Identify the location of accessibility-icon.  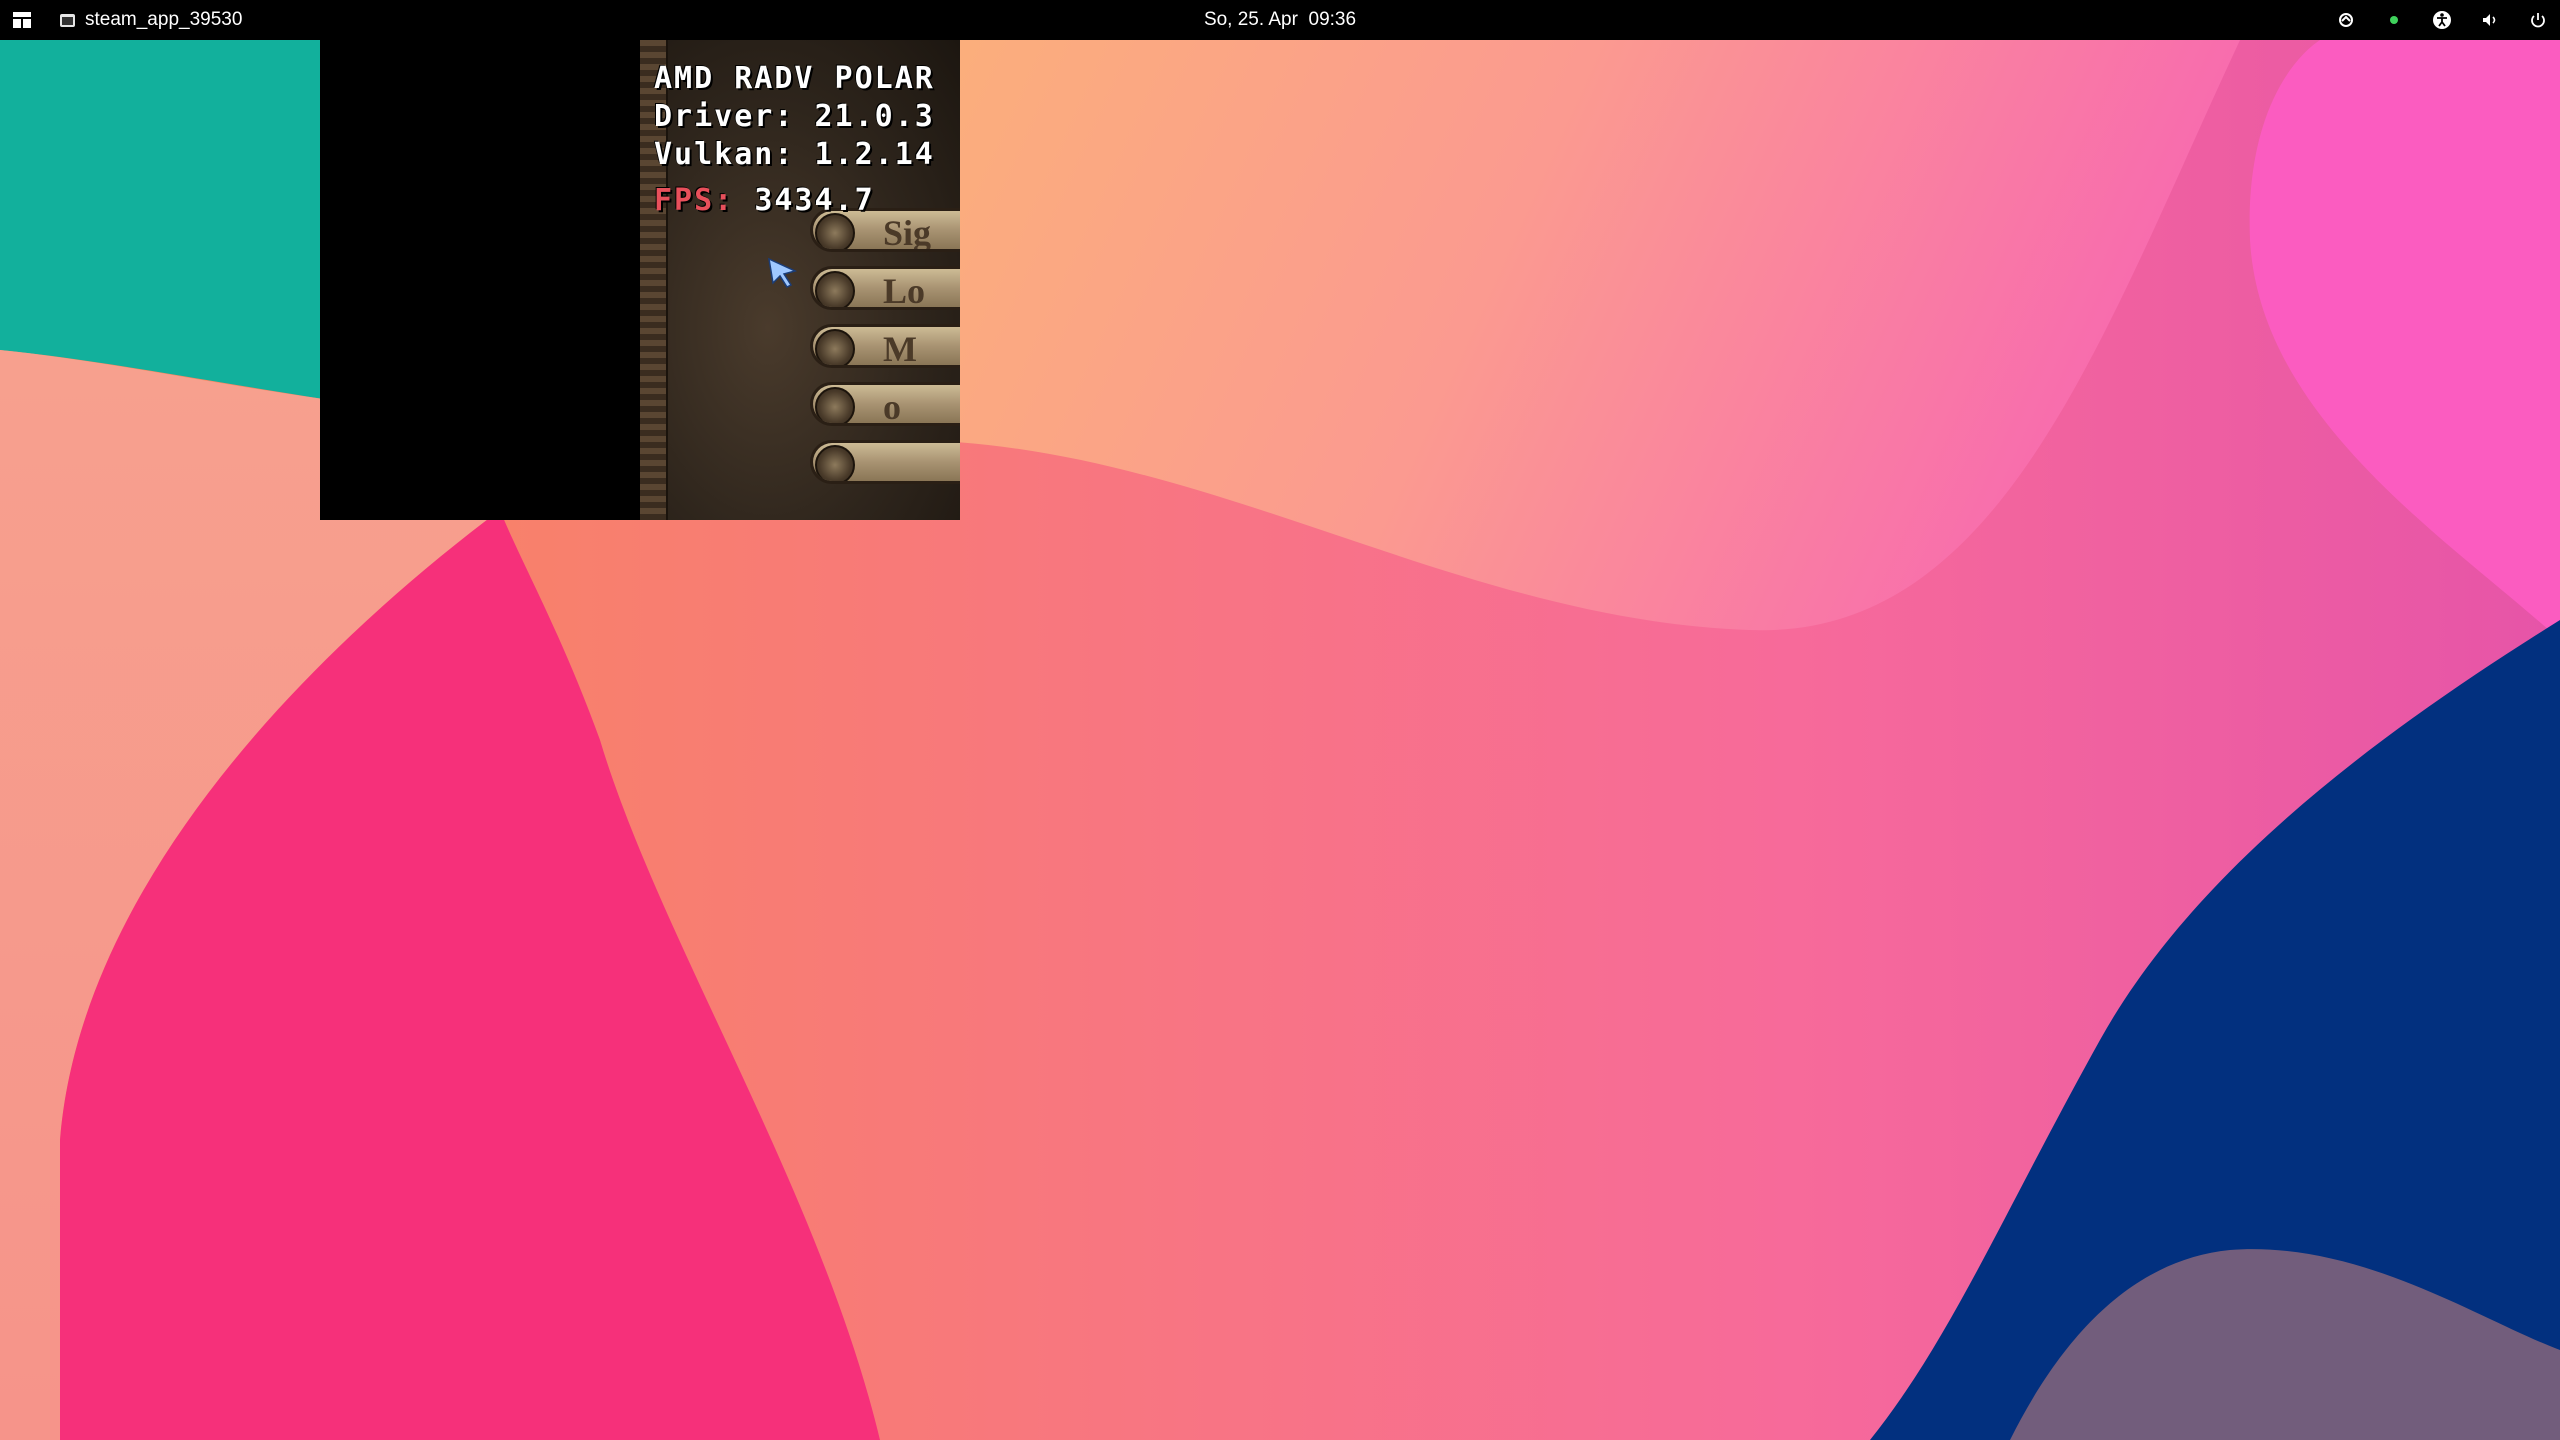
(2442, 20).